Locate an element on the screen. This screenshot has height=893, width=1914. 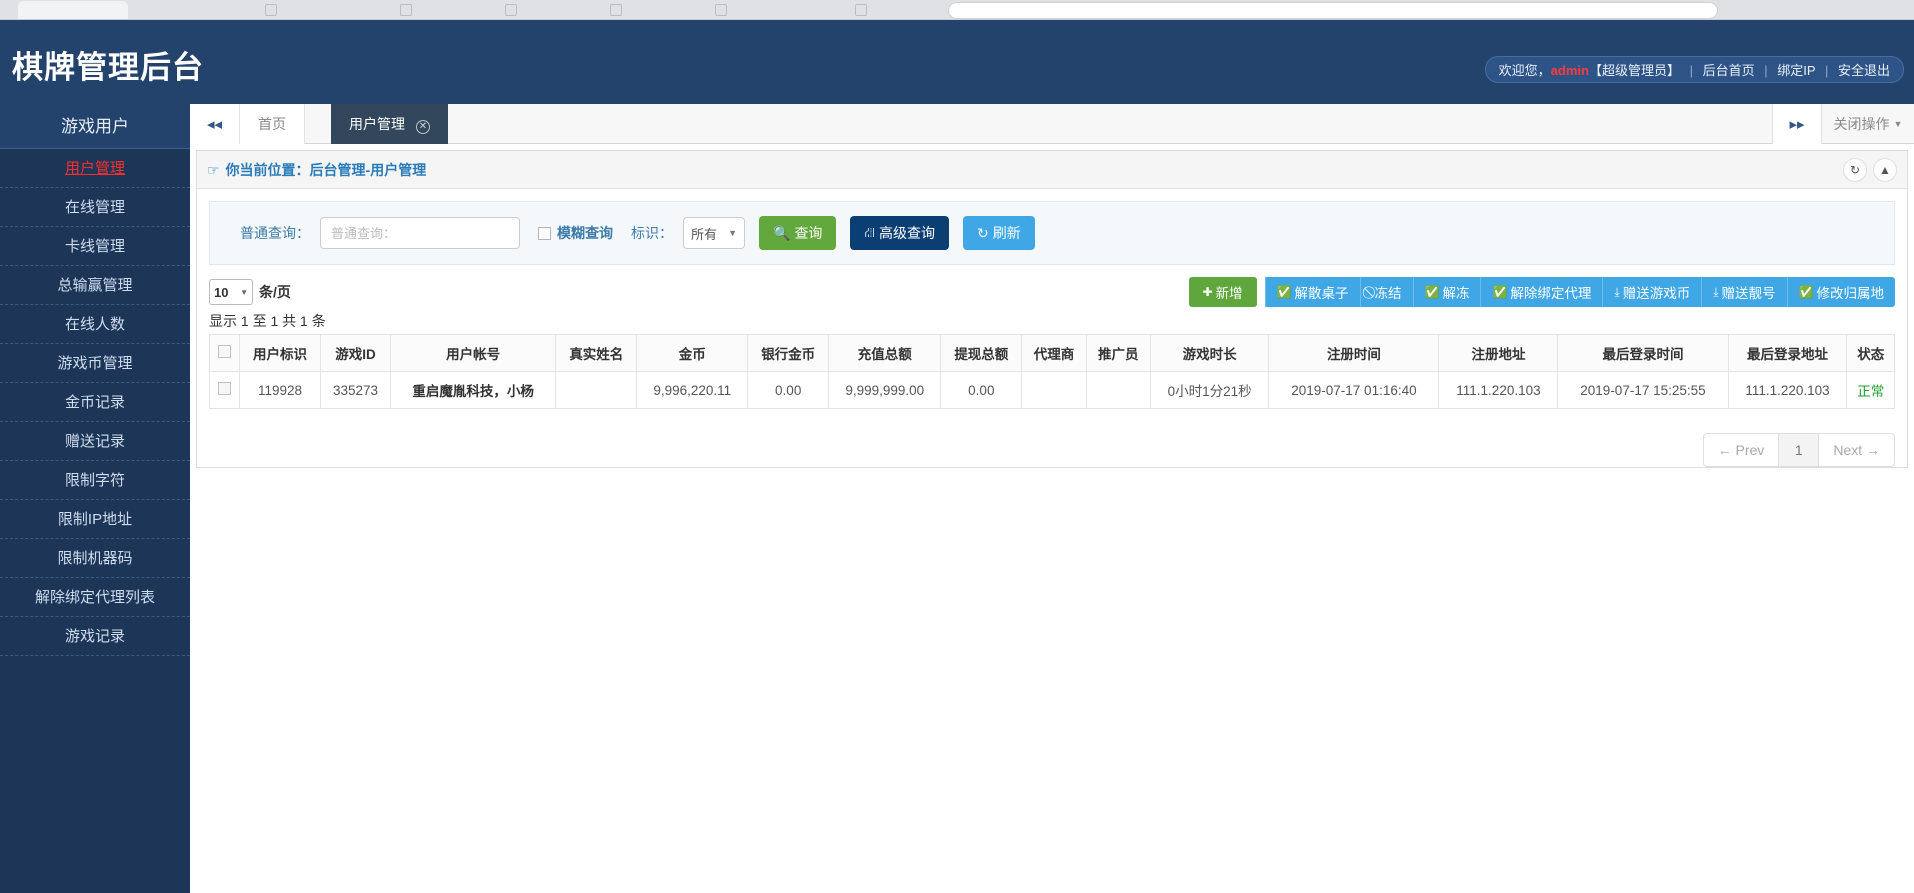
sidebar-item-9: 限制IP地址 is located at coordinates (95, 519).